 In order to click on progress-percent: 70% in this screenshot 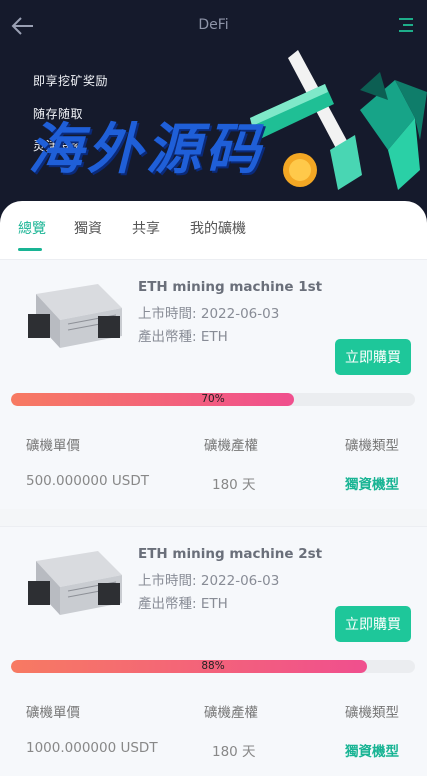, I will do `click(213, 399)`.